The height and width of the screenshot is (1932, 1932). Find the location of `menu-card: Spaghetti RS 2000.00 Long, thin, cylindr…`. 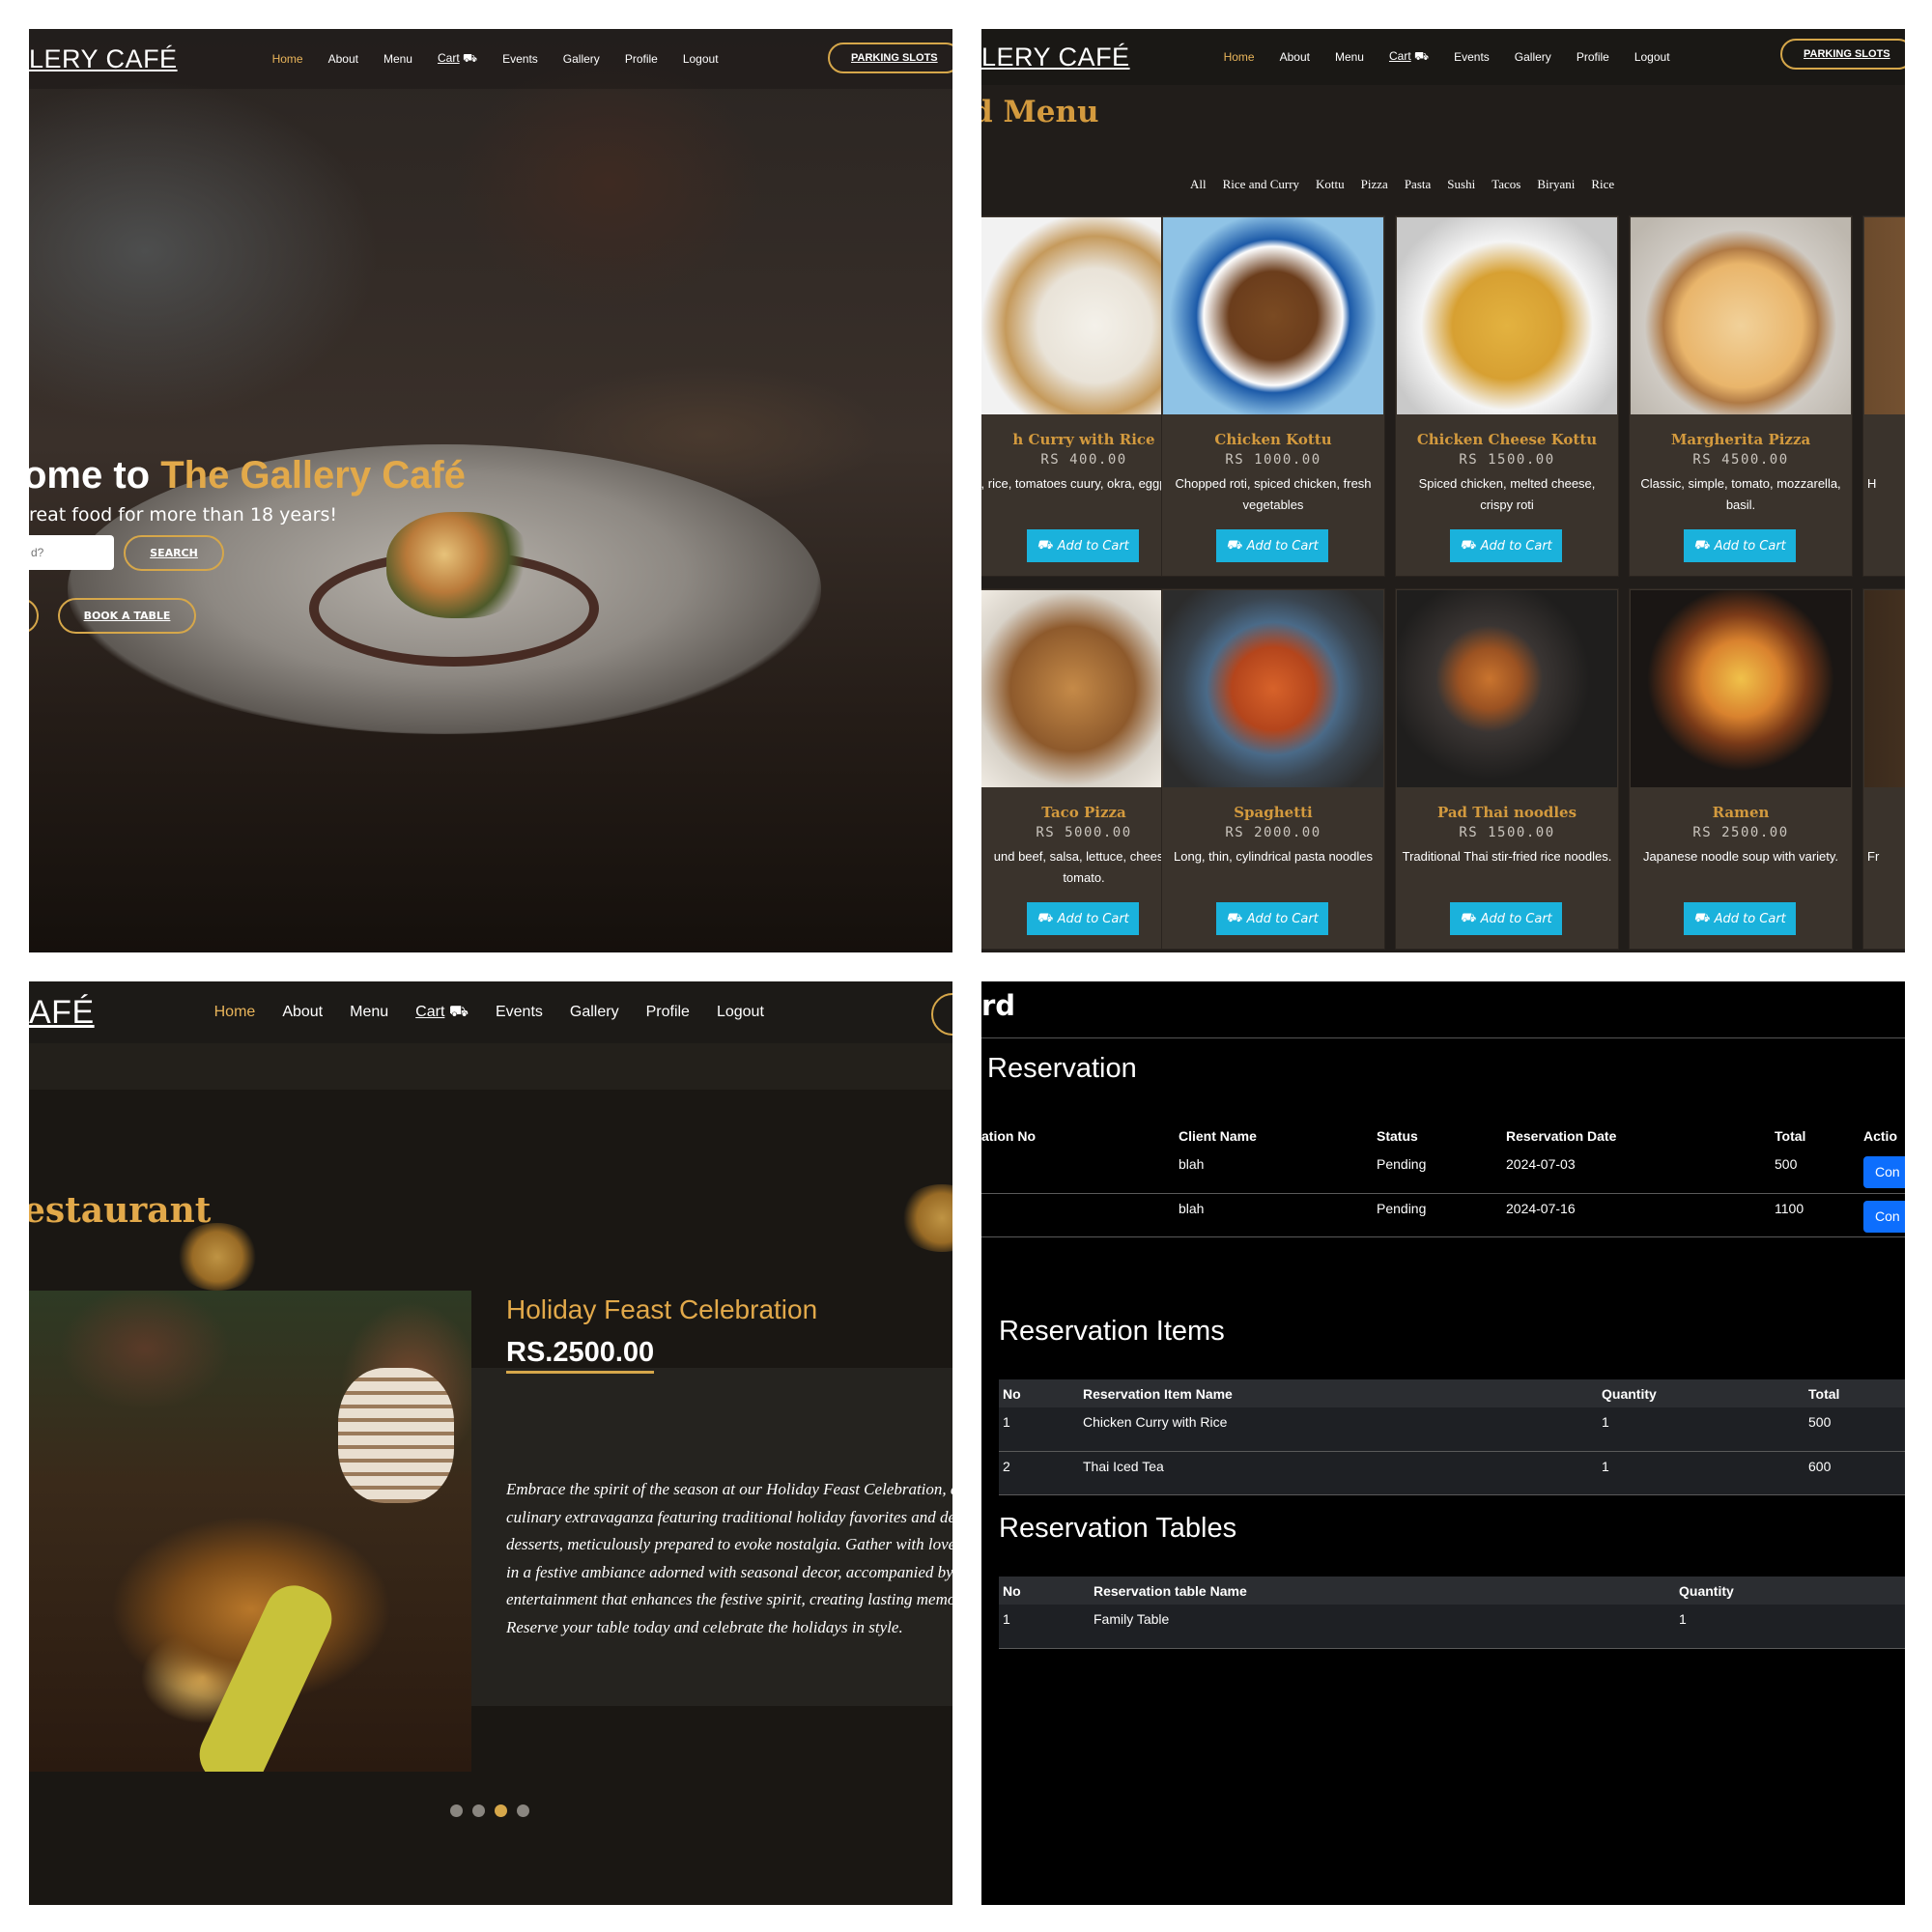

menu-card: Spaghetti RS 2000.00 Long, thin, cylindr… is located at coordinates (1273, 769).